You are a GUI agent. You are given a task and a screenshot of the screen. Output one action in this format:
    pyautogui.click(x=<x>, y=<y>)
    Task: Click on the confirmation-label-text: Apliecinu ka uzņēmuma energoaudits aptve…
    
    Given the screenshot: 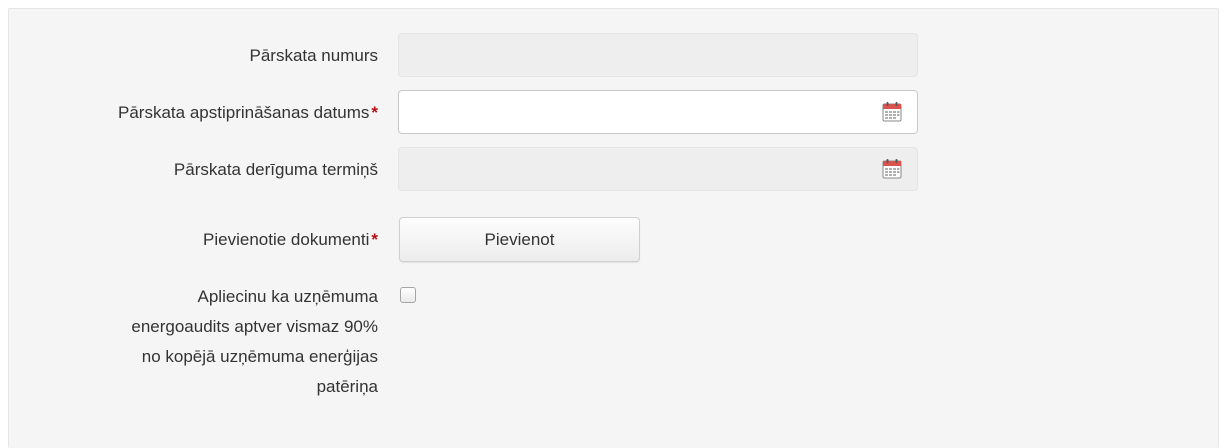 What is the action you would take?
    pyautogui.click(x=254, y=341)
    